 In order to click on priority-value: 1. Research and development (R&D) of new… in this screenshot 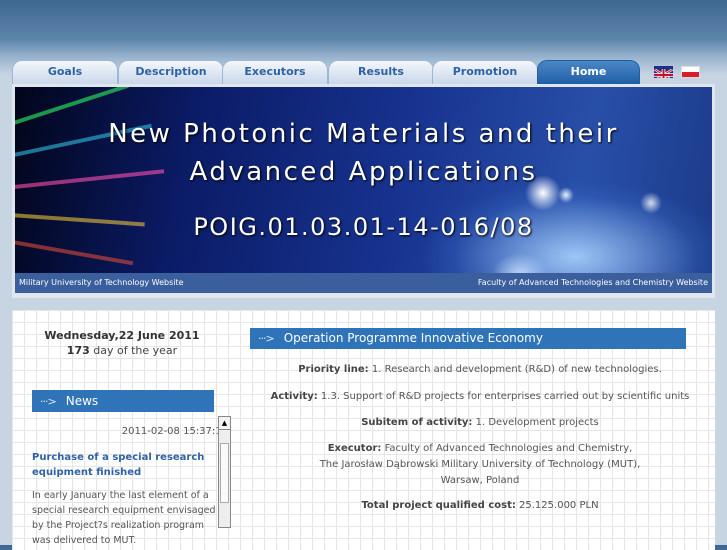, I will do `click(516, 369)`.